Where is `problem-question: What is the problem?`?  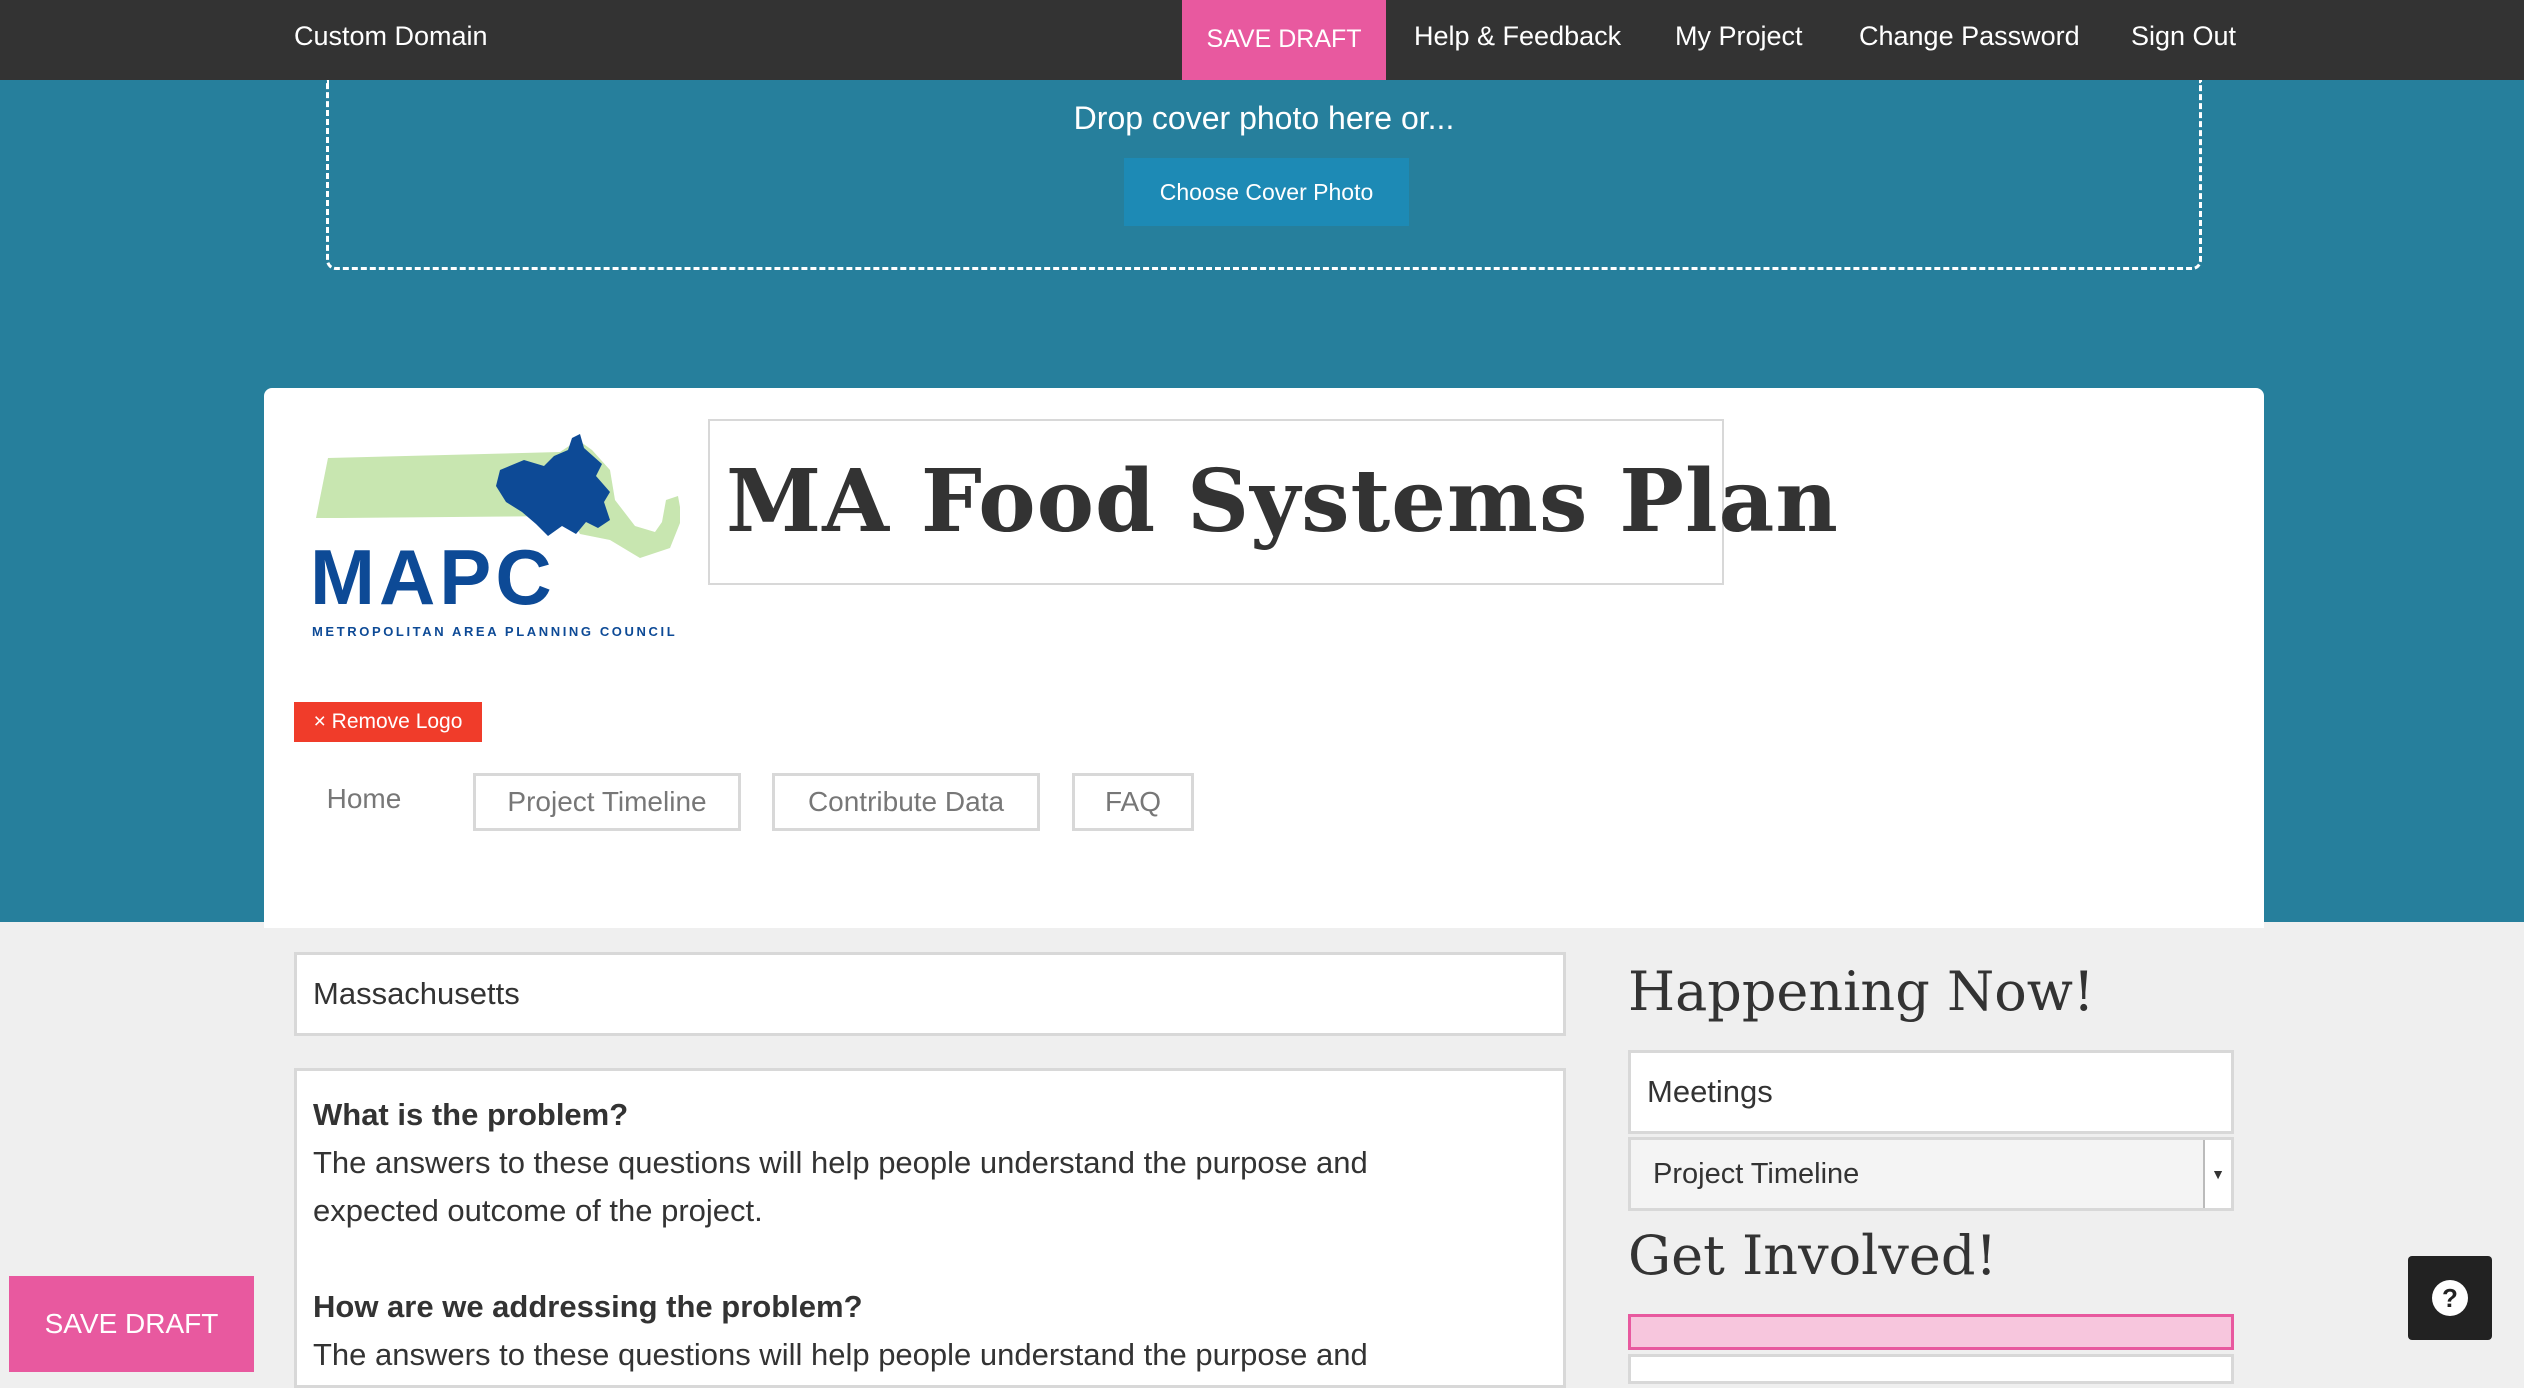 problem-question: What is the problem? is located at coordinates (471, 1114).